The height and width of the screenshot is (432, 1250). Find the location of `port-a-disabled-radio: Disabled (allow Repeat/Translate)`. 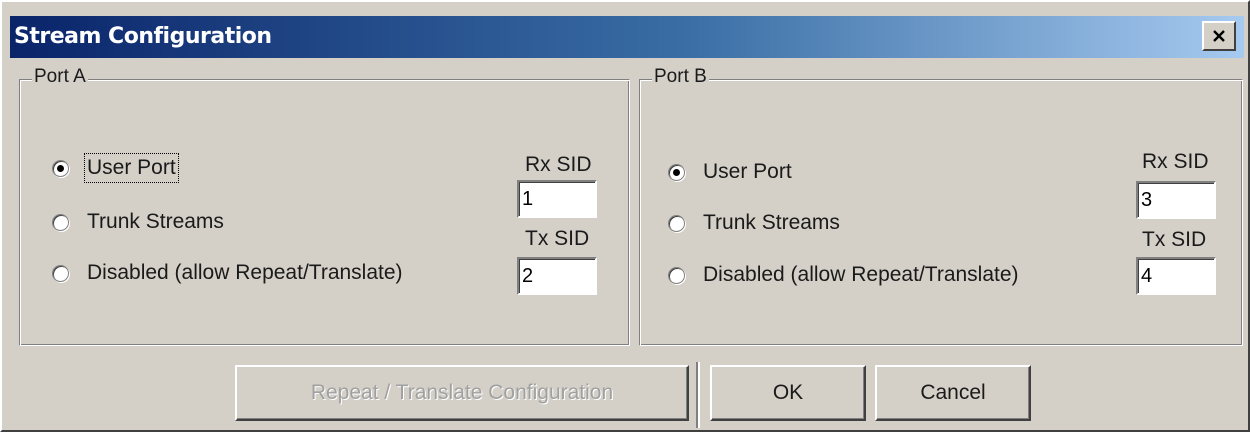

port-a-disabled-radio: Disabled (allow Repeat/Translate) is located at coordinates (227, 273).